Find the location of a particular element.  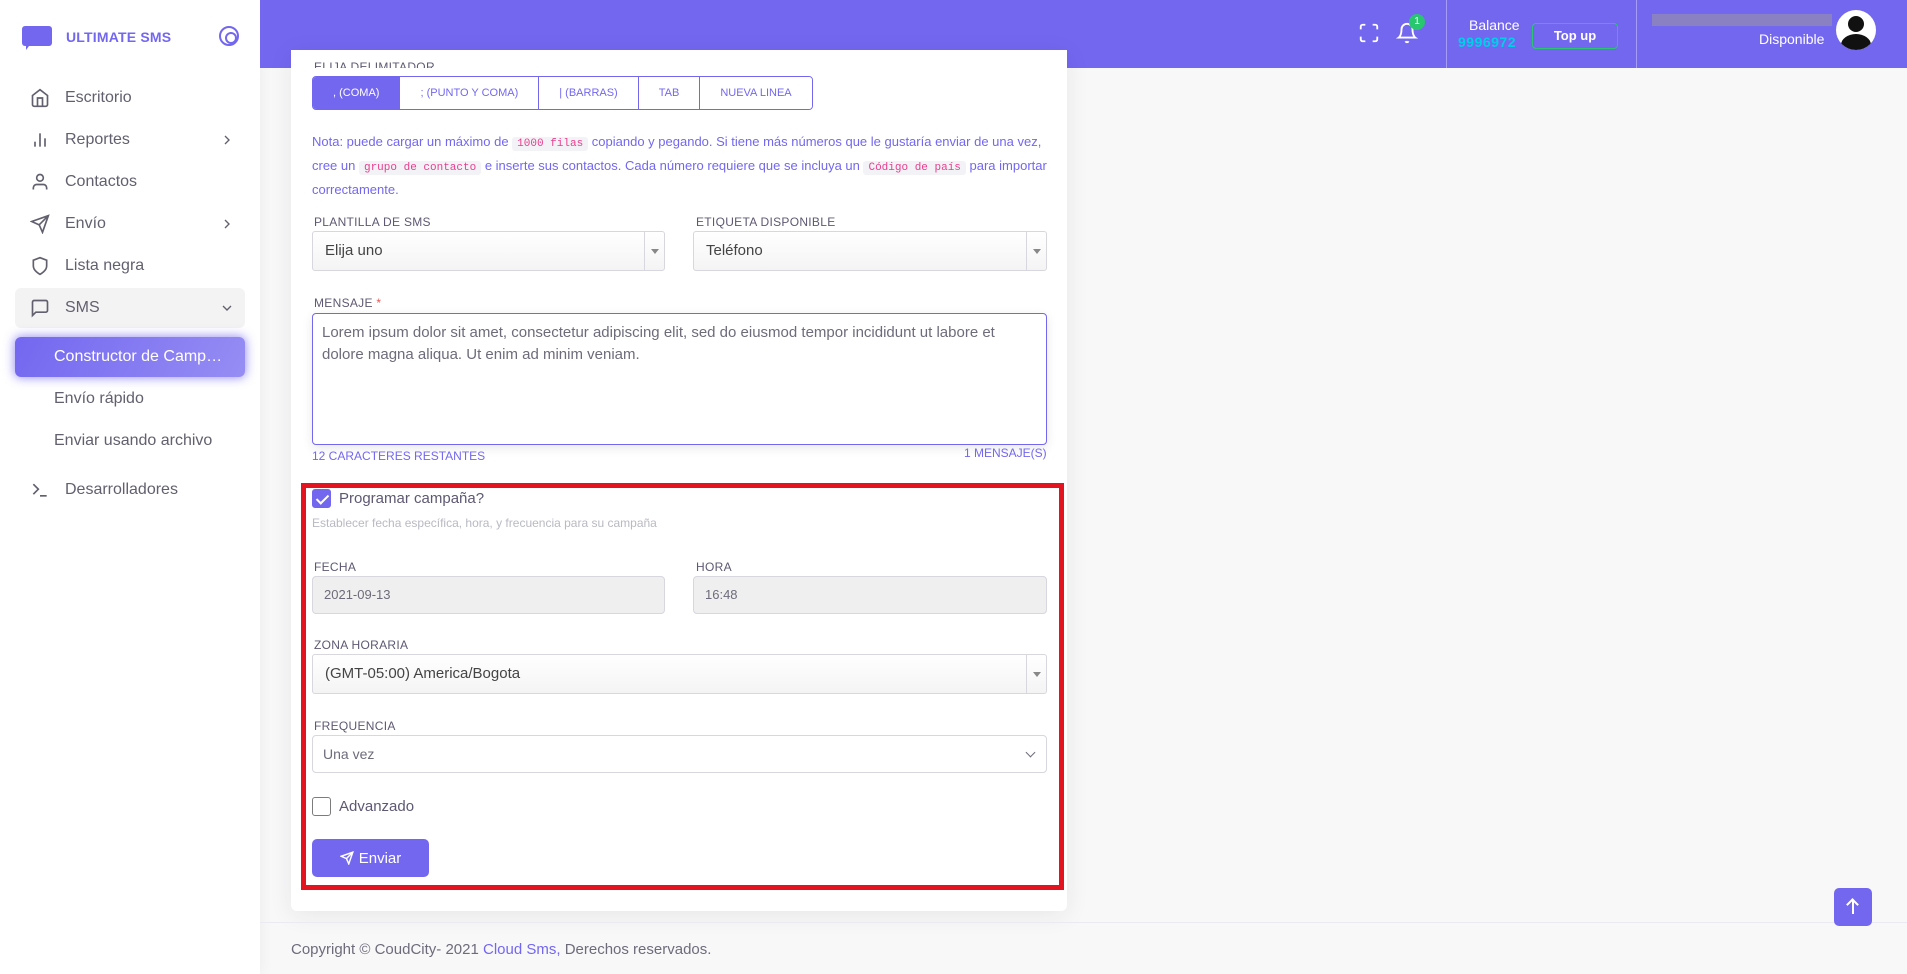

message-label: MENSAJE * is located at coordinates (348, 303).